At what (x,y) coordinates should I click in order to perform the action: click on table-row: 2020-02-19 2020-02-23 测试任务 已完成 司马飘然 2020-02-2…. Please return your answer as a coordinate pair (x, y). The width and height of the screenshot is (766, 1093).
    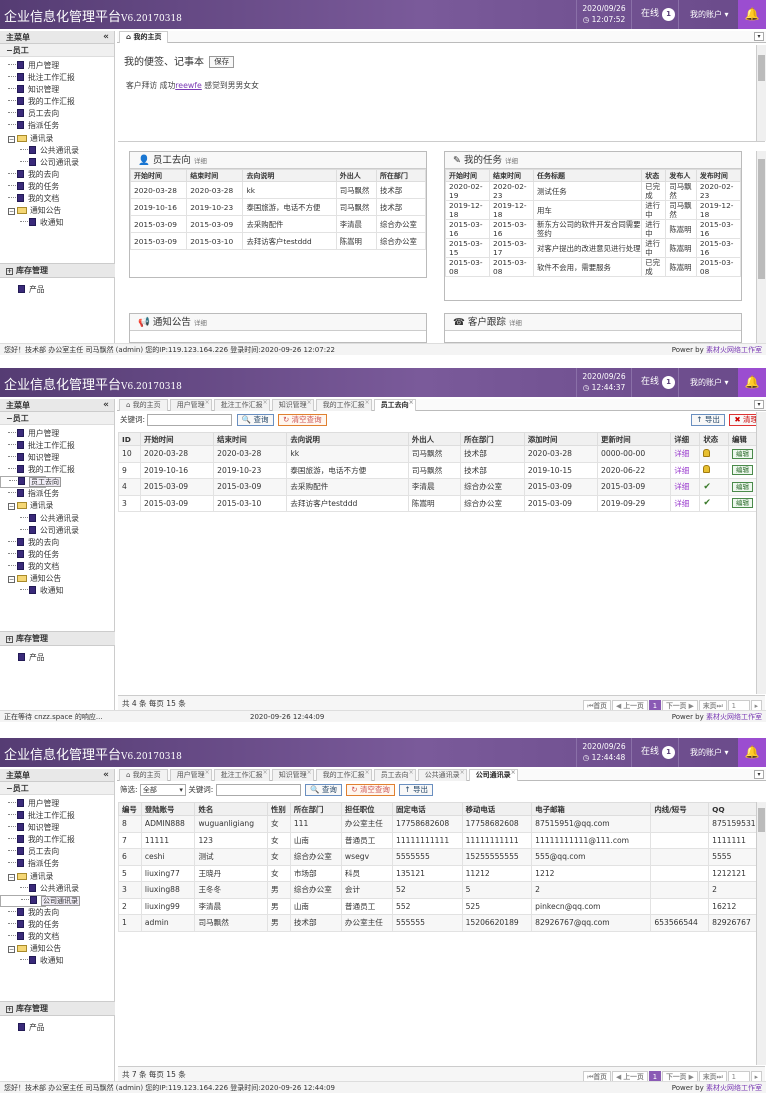
    Looking at the image, I should click on (593, 191).